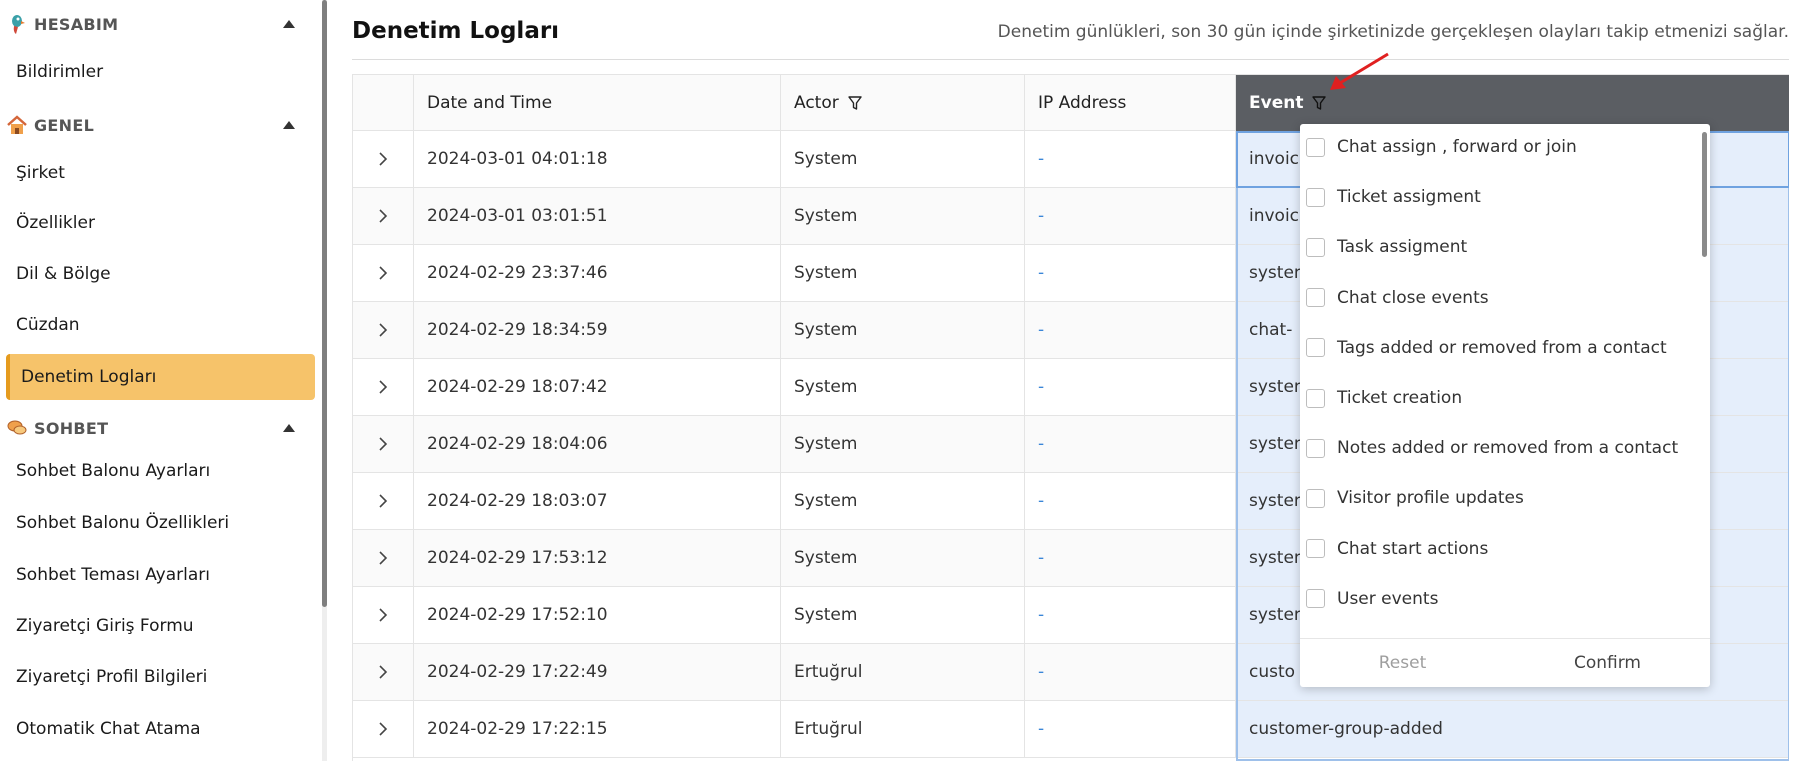  What do you see at coordinates (1402, 663) in the screenshot?
I see `reset-button: Reset` at bounding box center [1402, 663].